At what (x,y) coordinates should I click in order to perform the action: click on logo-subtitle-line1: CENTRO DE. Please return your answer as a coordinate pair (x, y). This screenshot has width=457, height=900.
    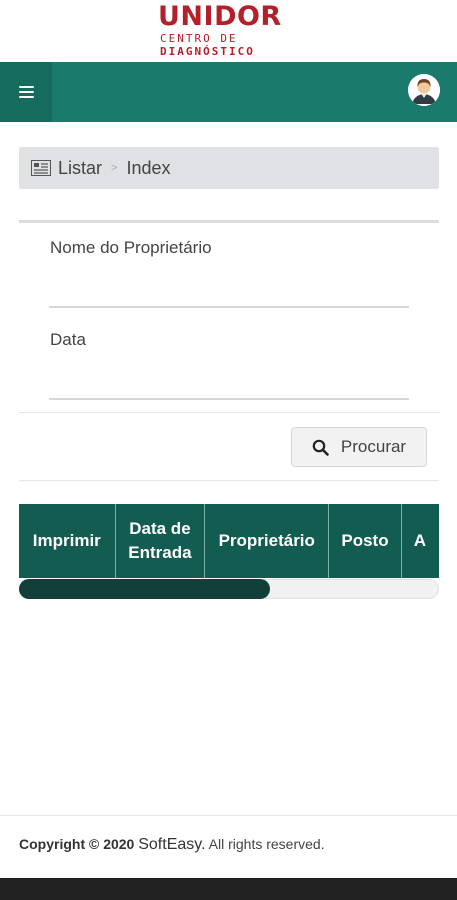
    Looking at the image, I should click on (199, 38).